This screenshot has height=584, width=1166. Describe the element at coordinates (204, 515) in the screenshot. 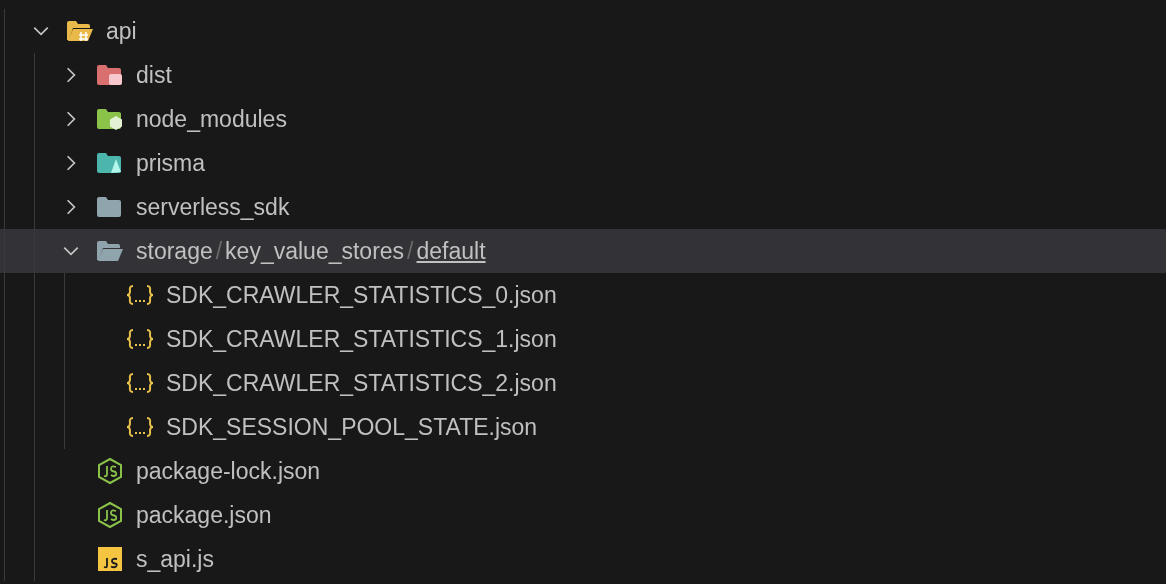

I see `file-name: package.json` at that location.